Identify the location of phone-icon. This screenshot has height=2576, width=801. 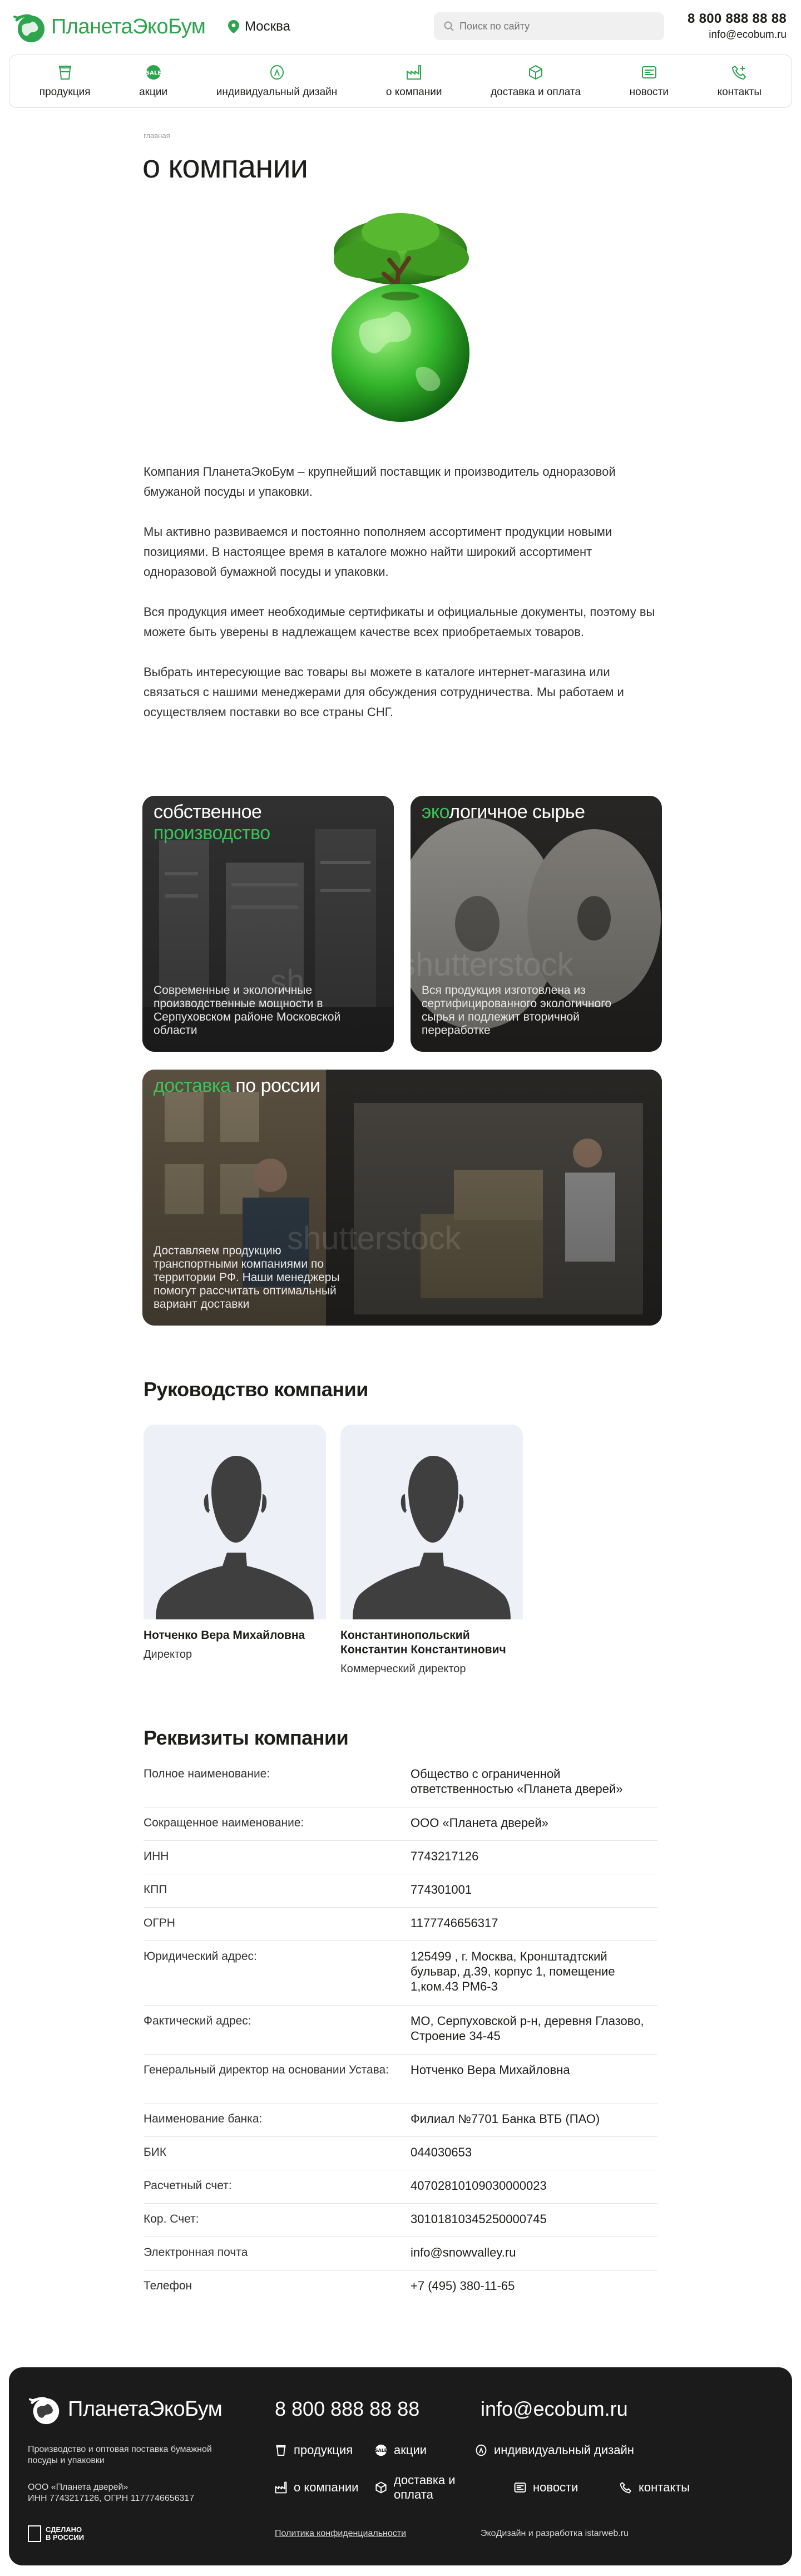
(739, 72).